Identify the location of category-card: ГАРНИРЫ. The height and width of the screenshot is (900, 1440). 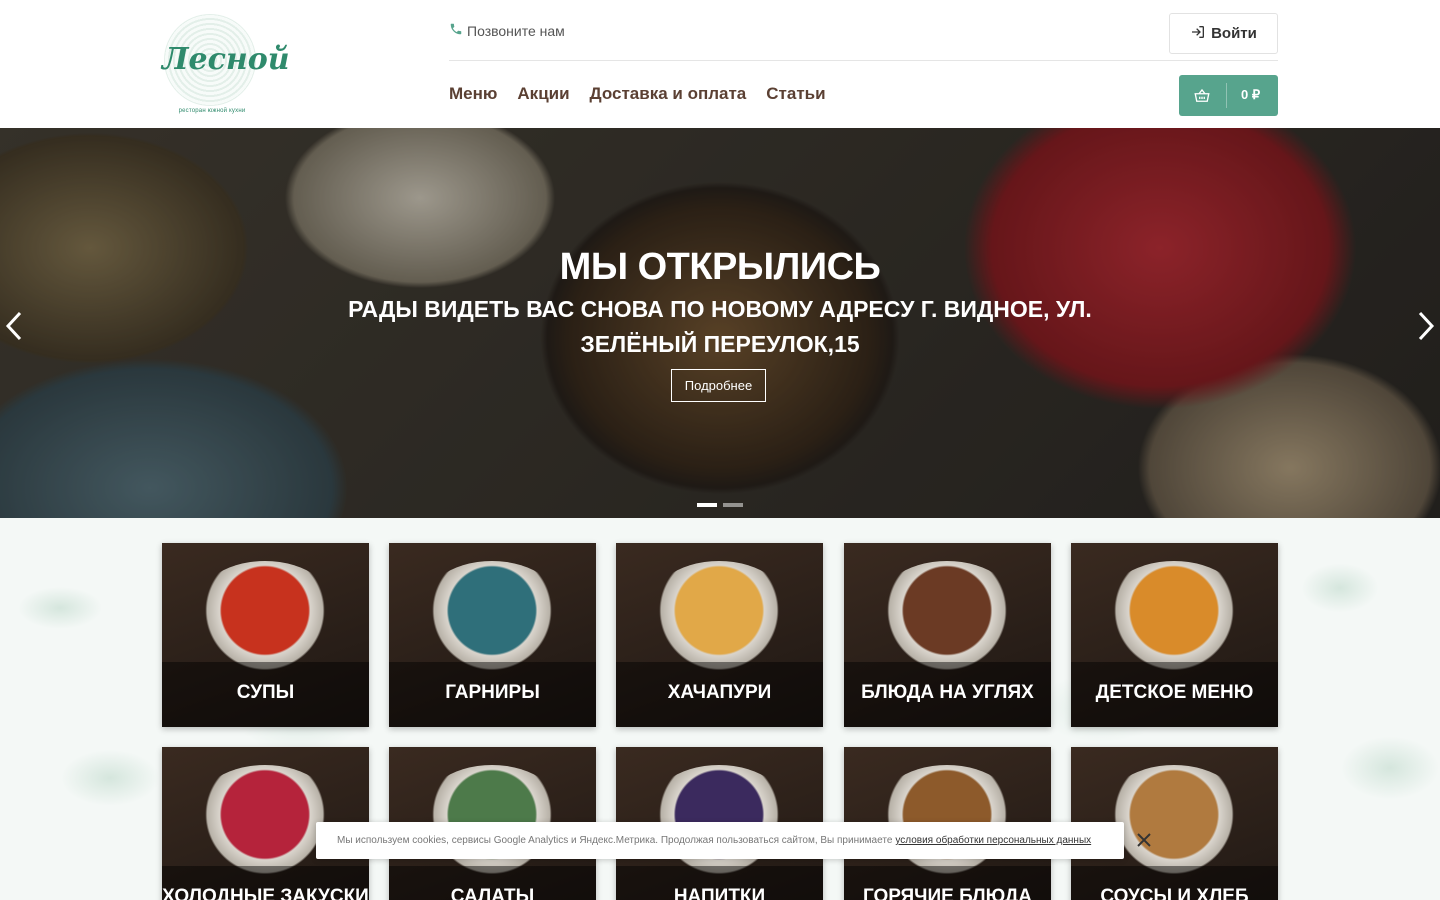
(492, 635).